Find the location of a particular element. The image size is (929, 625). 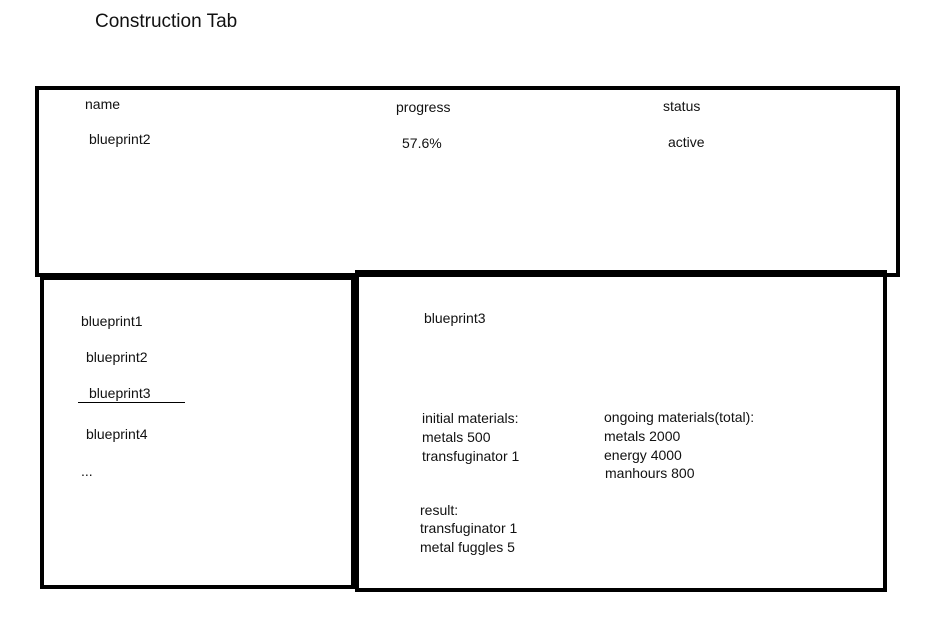

result-item: transfuginator 1 is located at coordinates (469, 528).